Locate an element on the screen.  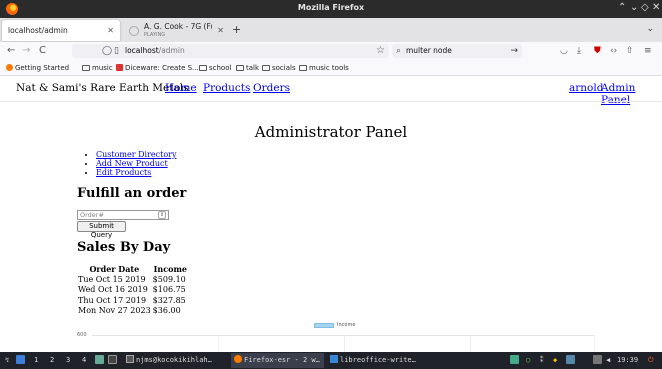
order-date-cell: Mon Nov 27 2023 is located at coordinates (114, 310).